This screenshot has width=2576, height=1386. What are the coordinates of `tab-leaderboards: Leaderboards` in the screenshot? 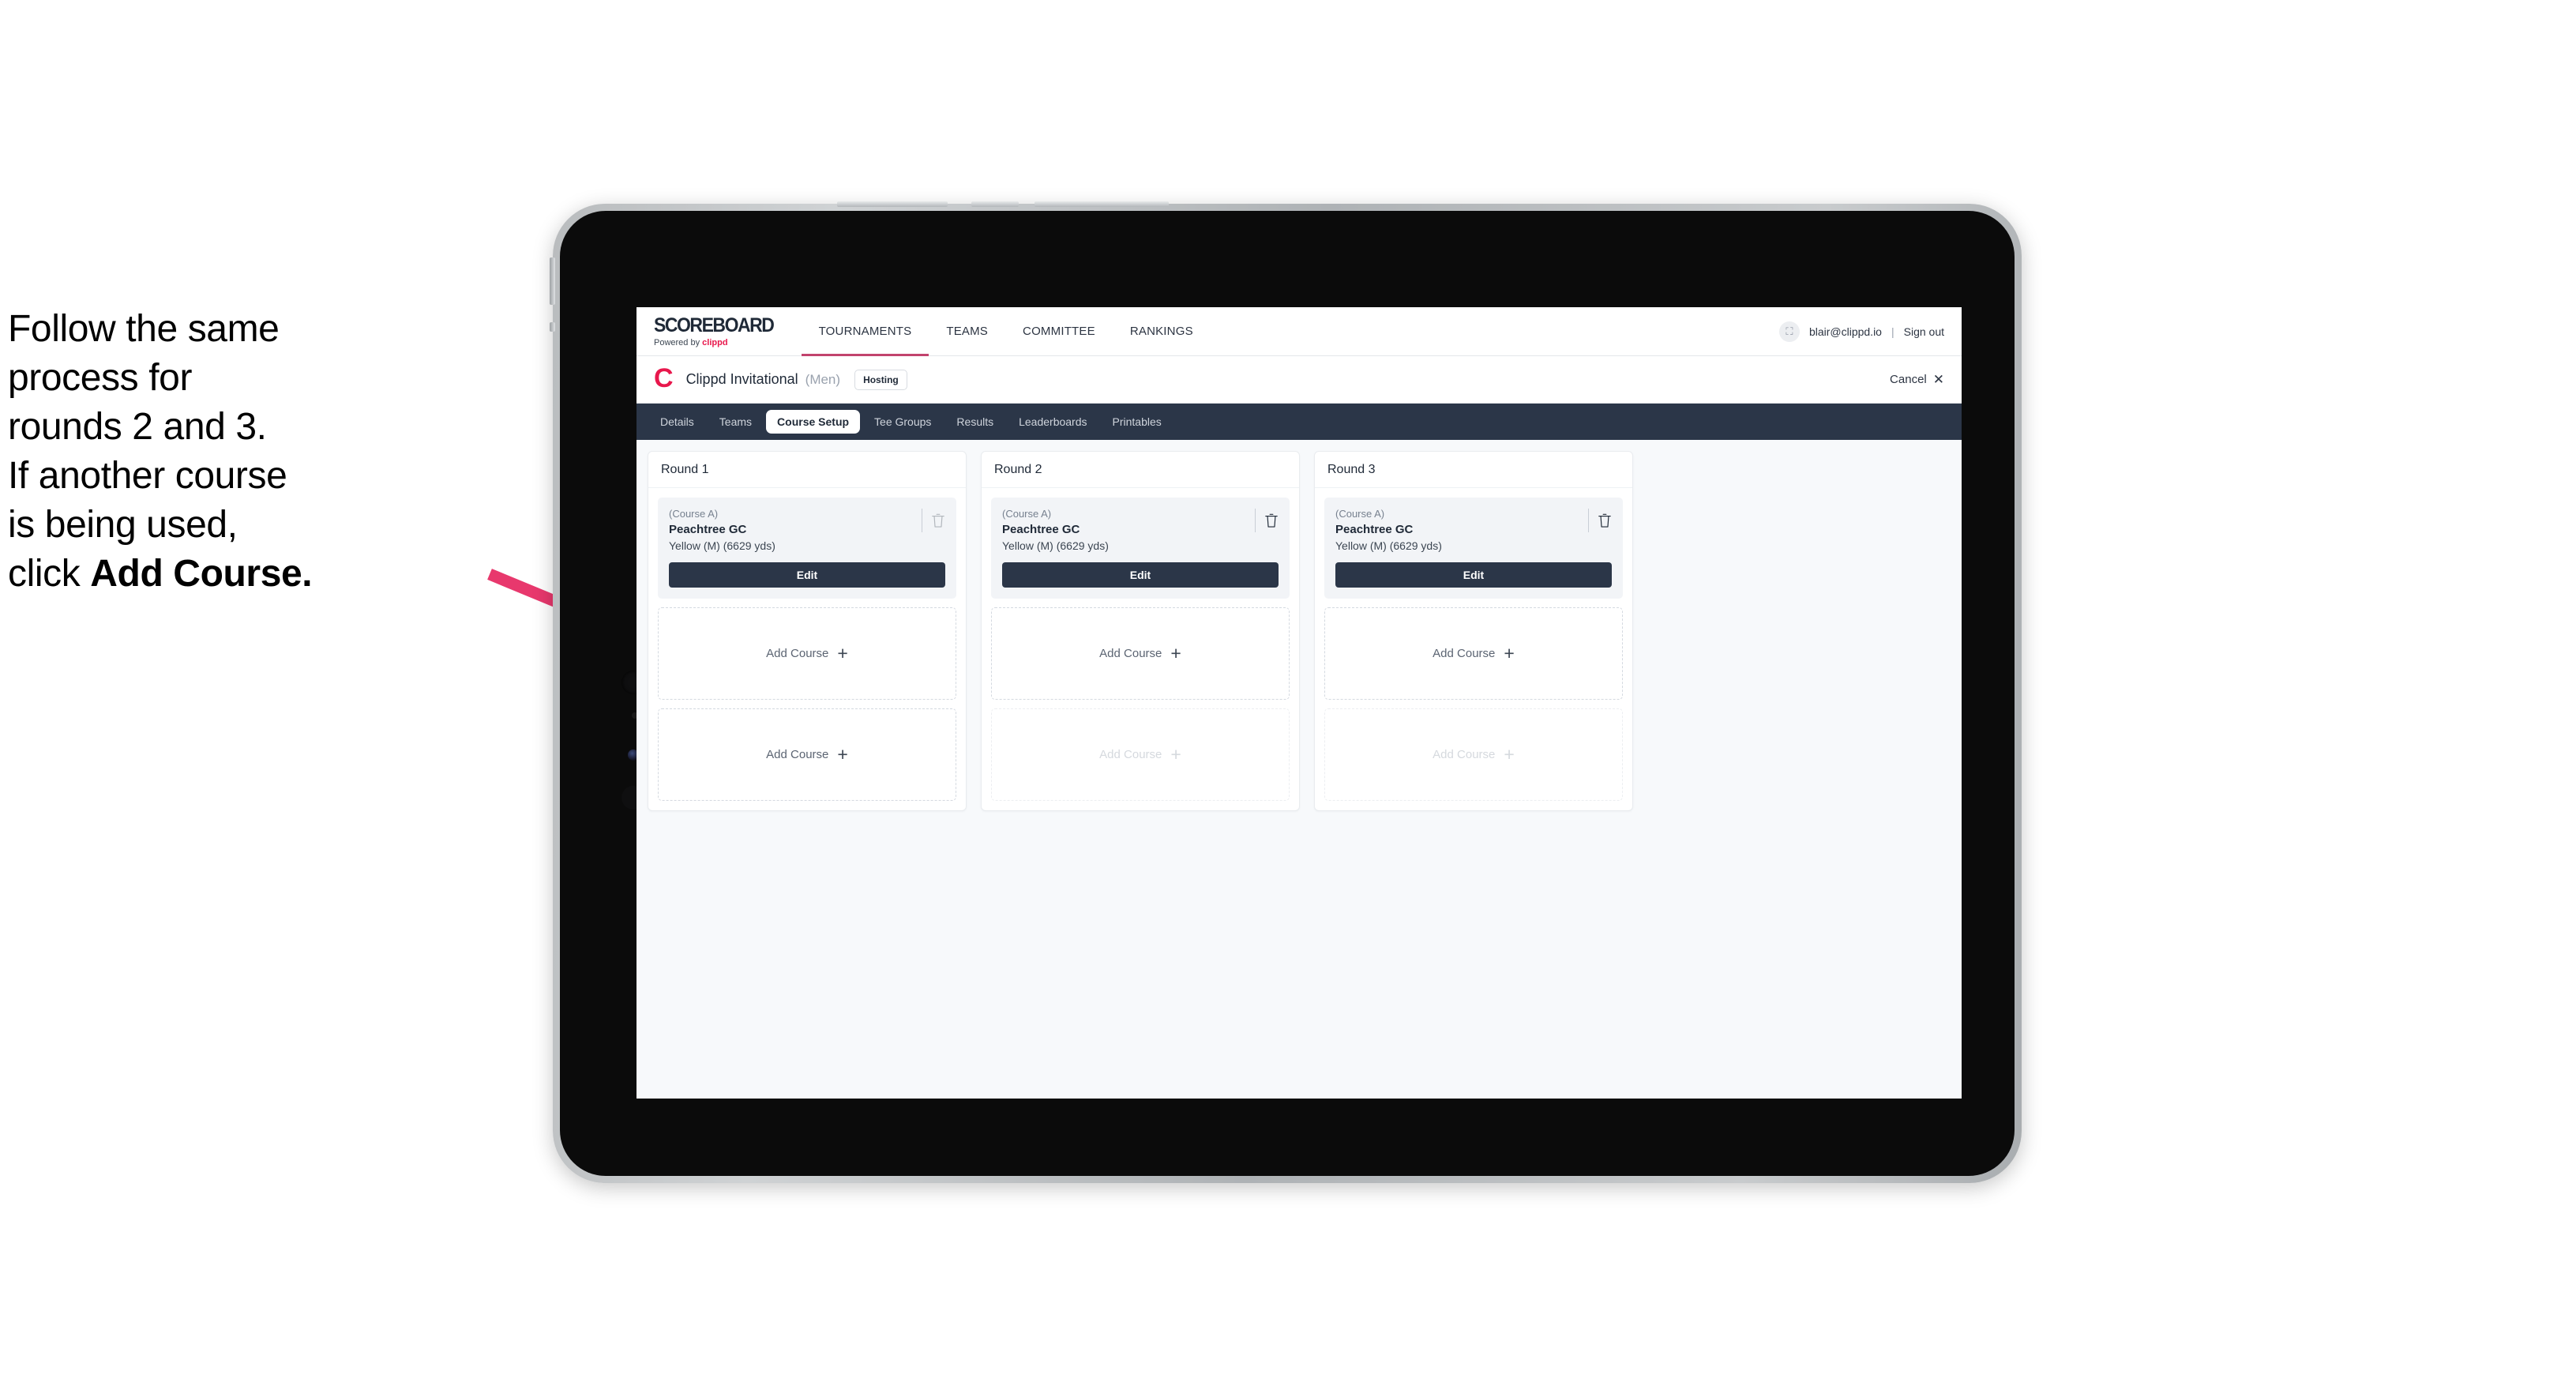 It's located at (1053, 422).